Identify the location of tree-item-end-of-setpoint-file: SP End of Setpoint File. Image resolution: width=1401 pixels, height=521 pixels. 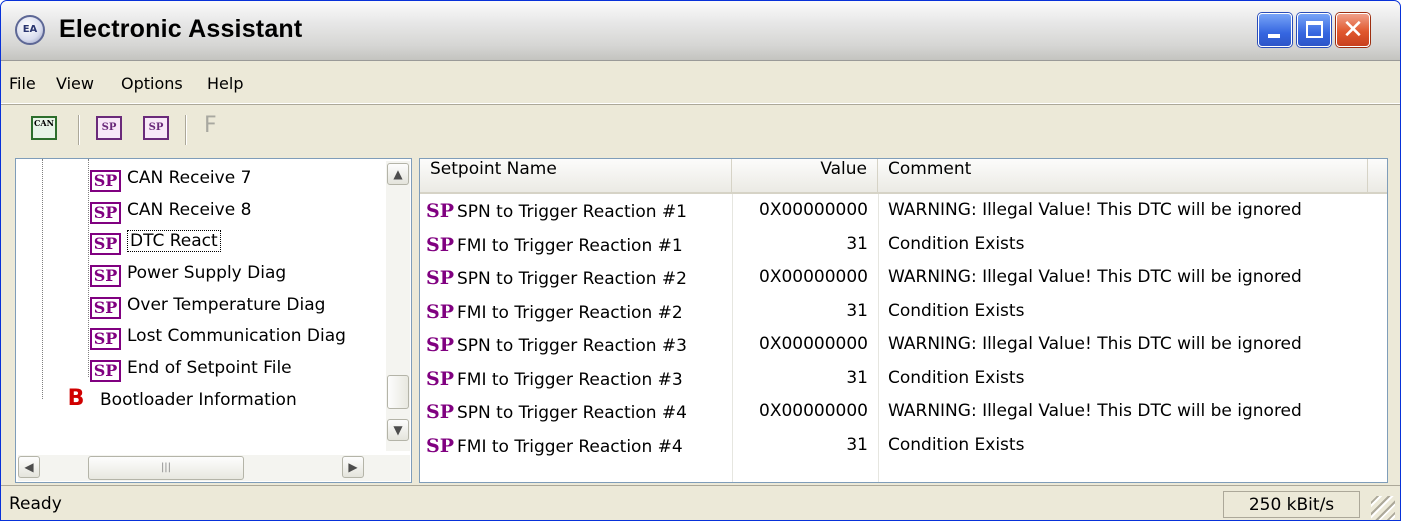
(191, 368).